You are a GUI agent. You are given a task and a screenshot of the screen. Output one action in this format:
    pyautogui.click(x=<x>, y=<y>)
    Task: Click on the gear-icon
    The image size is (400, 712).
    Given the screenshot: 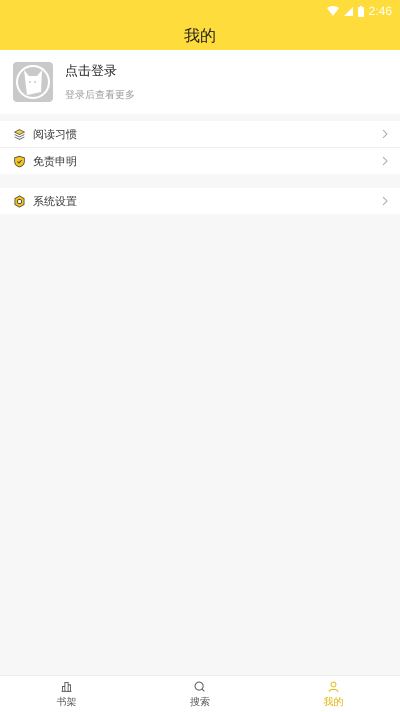 What is the action you would take?
    pyautogui.click(x=19, y=201)
    